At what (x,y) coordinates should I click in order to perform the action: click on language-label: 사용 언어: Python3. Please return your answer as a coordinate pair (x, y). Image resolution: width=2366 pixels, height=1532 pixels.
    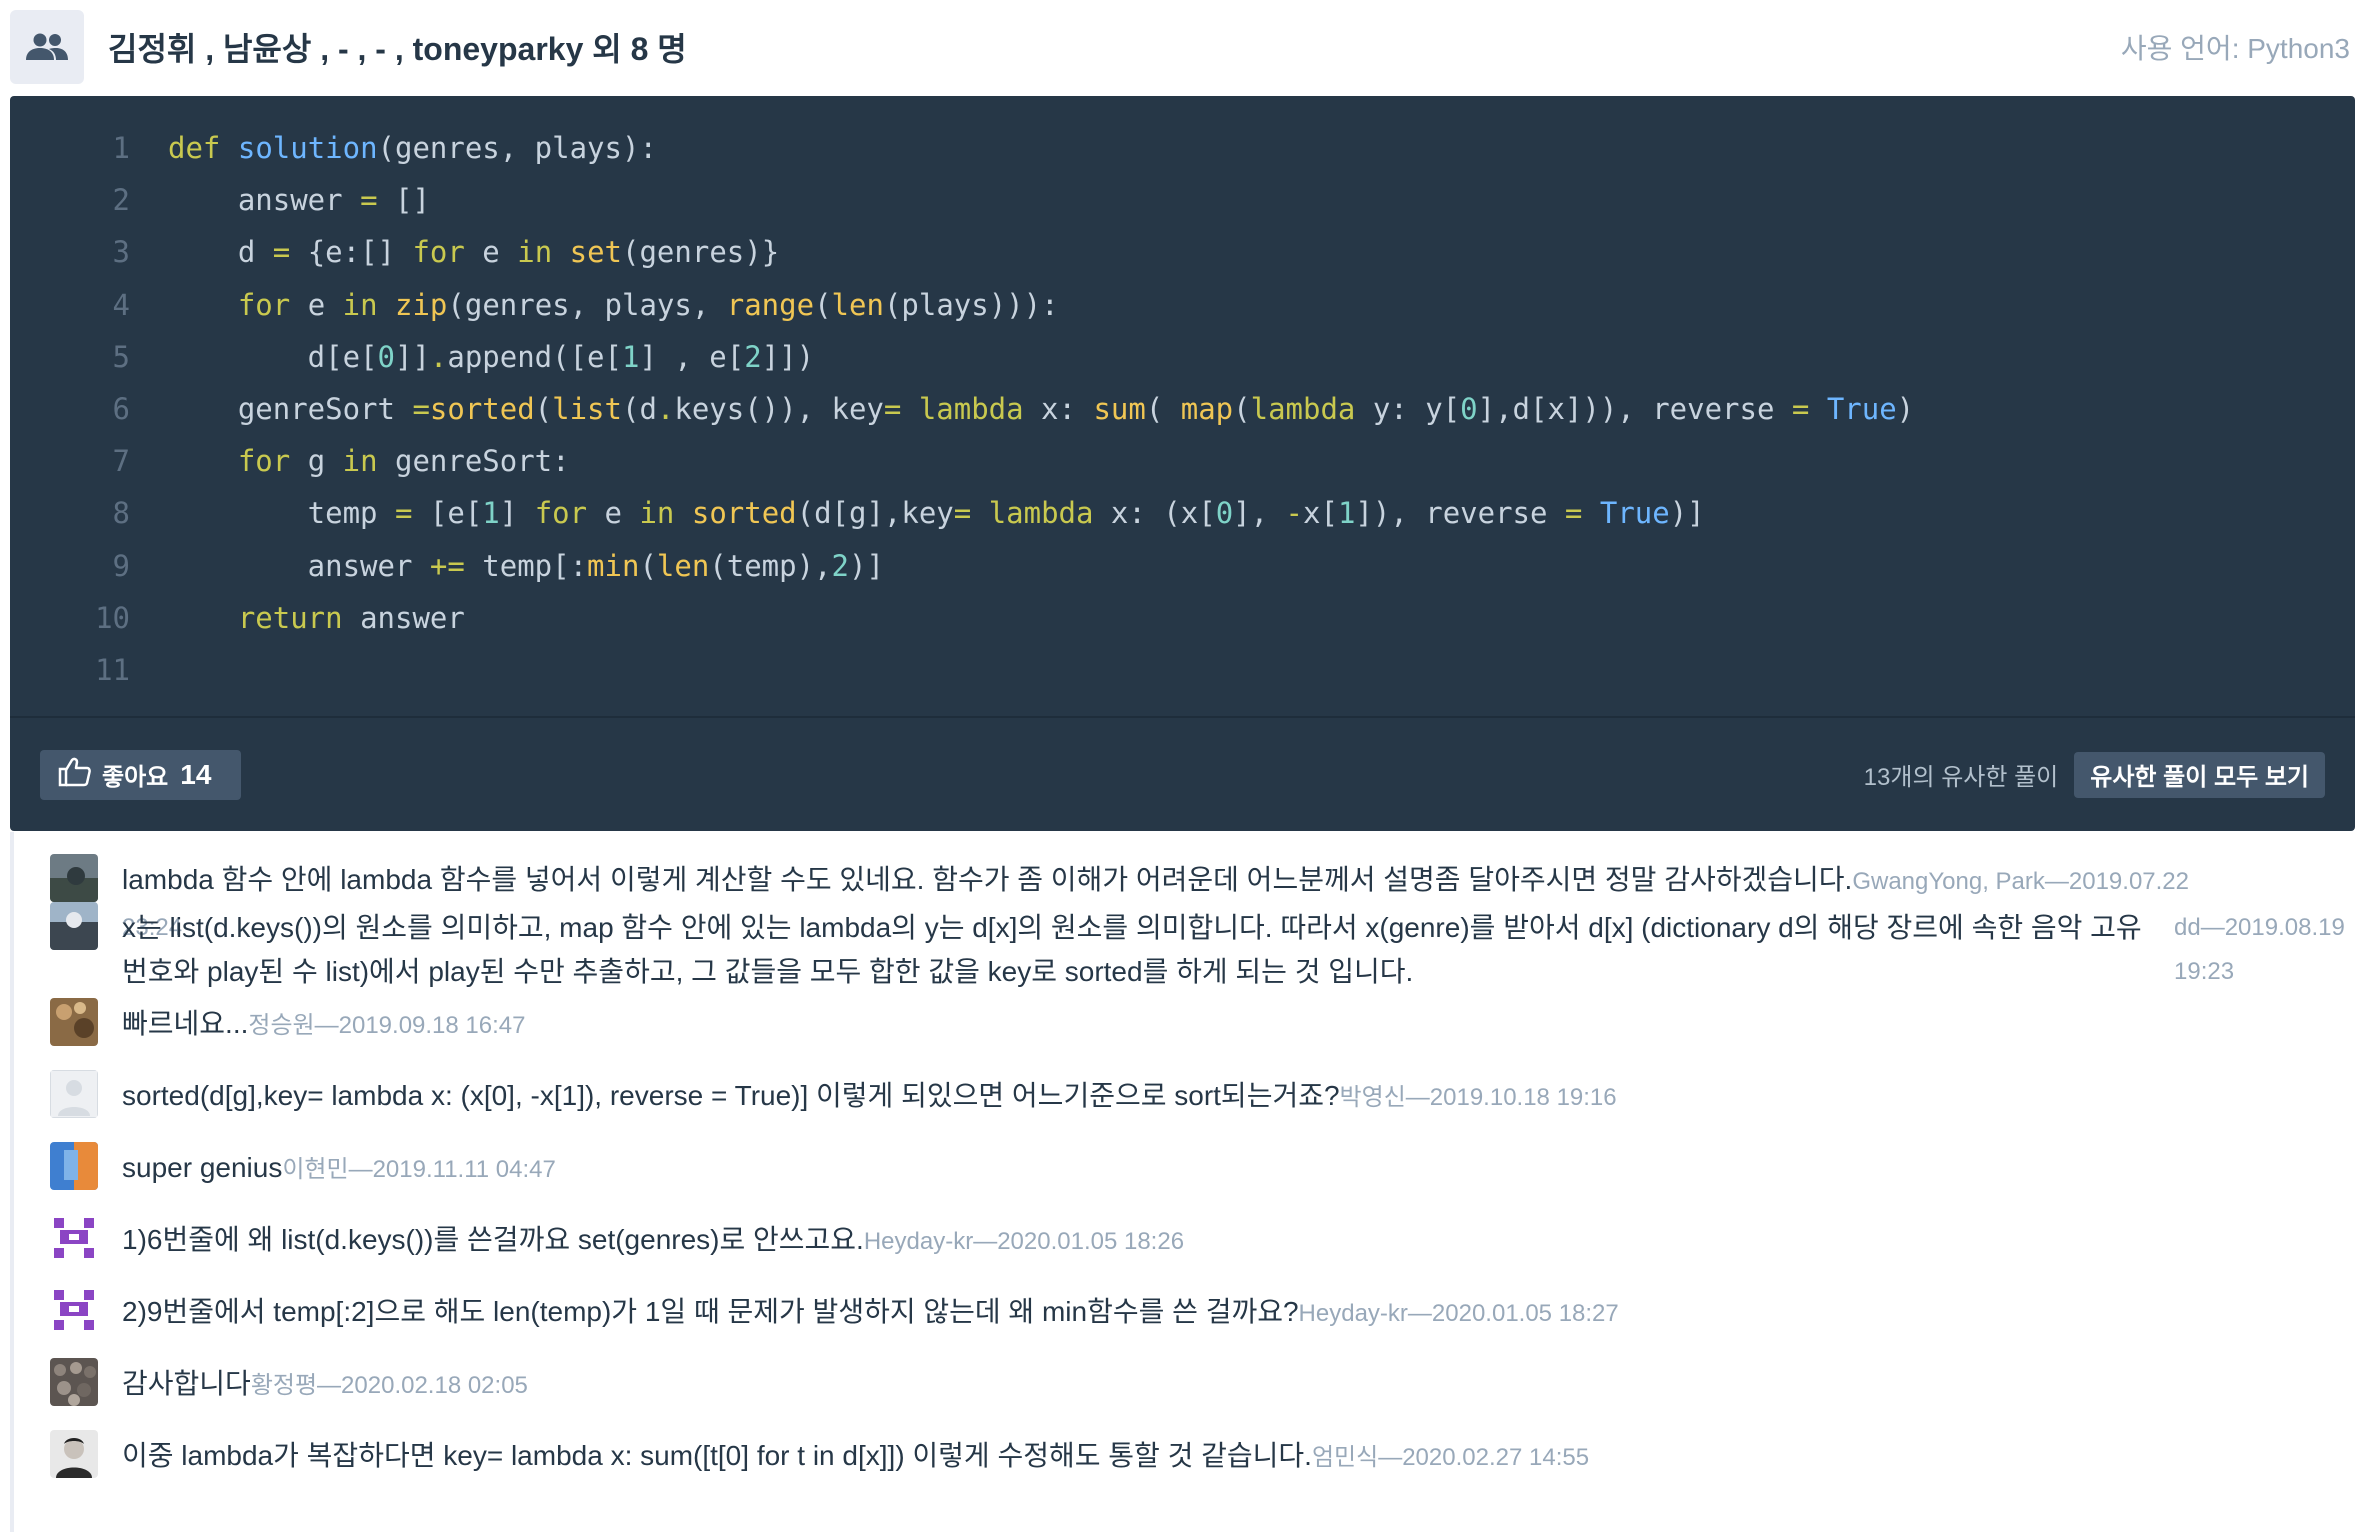
    Looking at the image, I should click on (2235, 48).